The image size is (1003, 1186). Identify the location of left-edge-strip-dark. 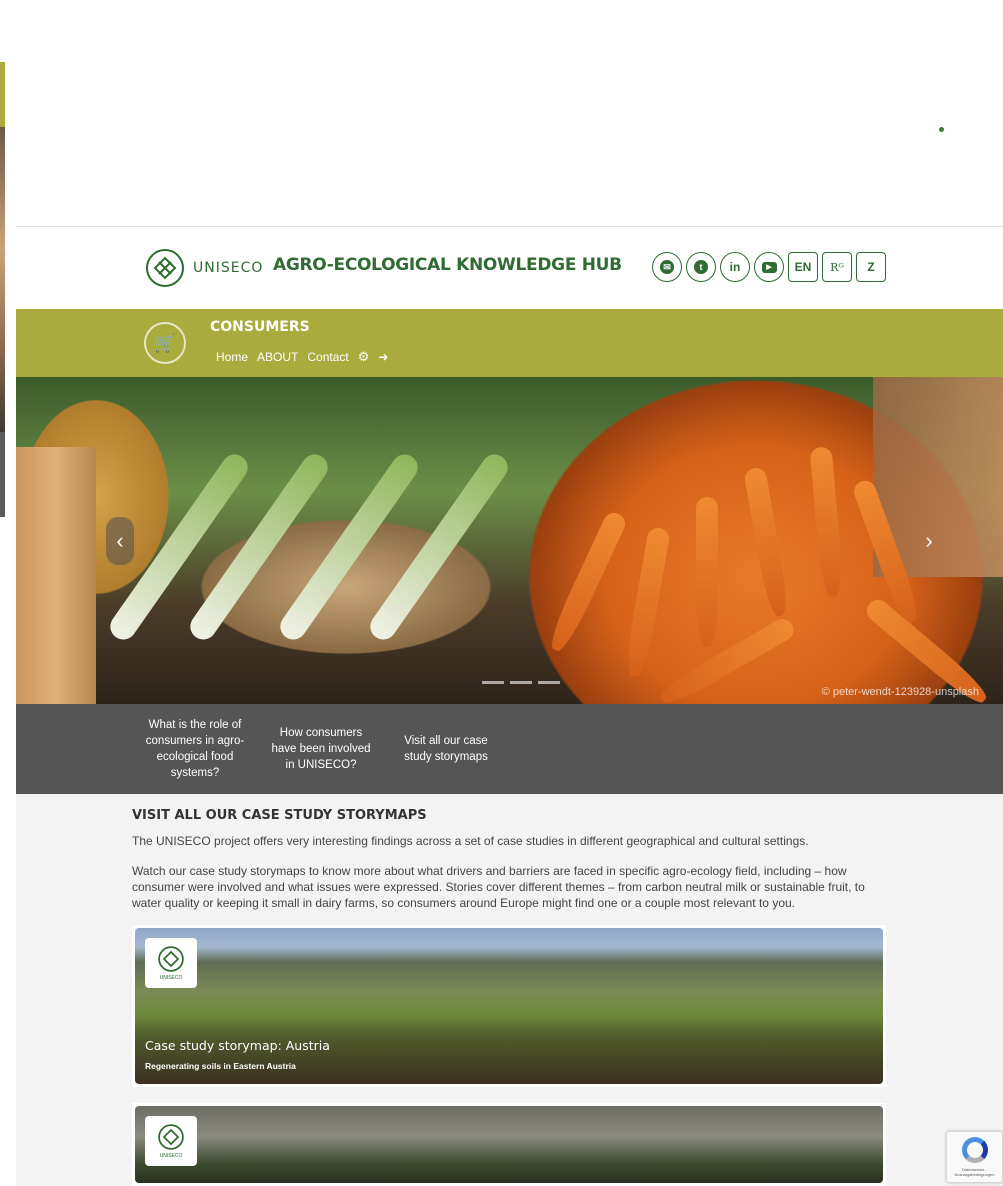
(2, 474).